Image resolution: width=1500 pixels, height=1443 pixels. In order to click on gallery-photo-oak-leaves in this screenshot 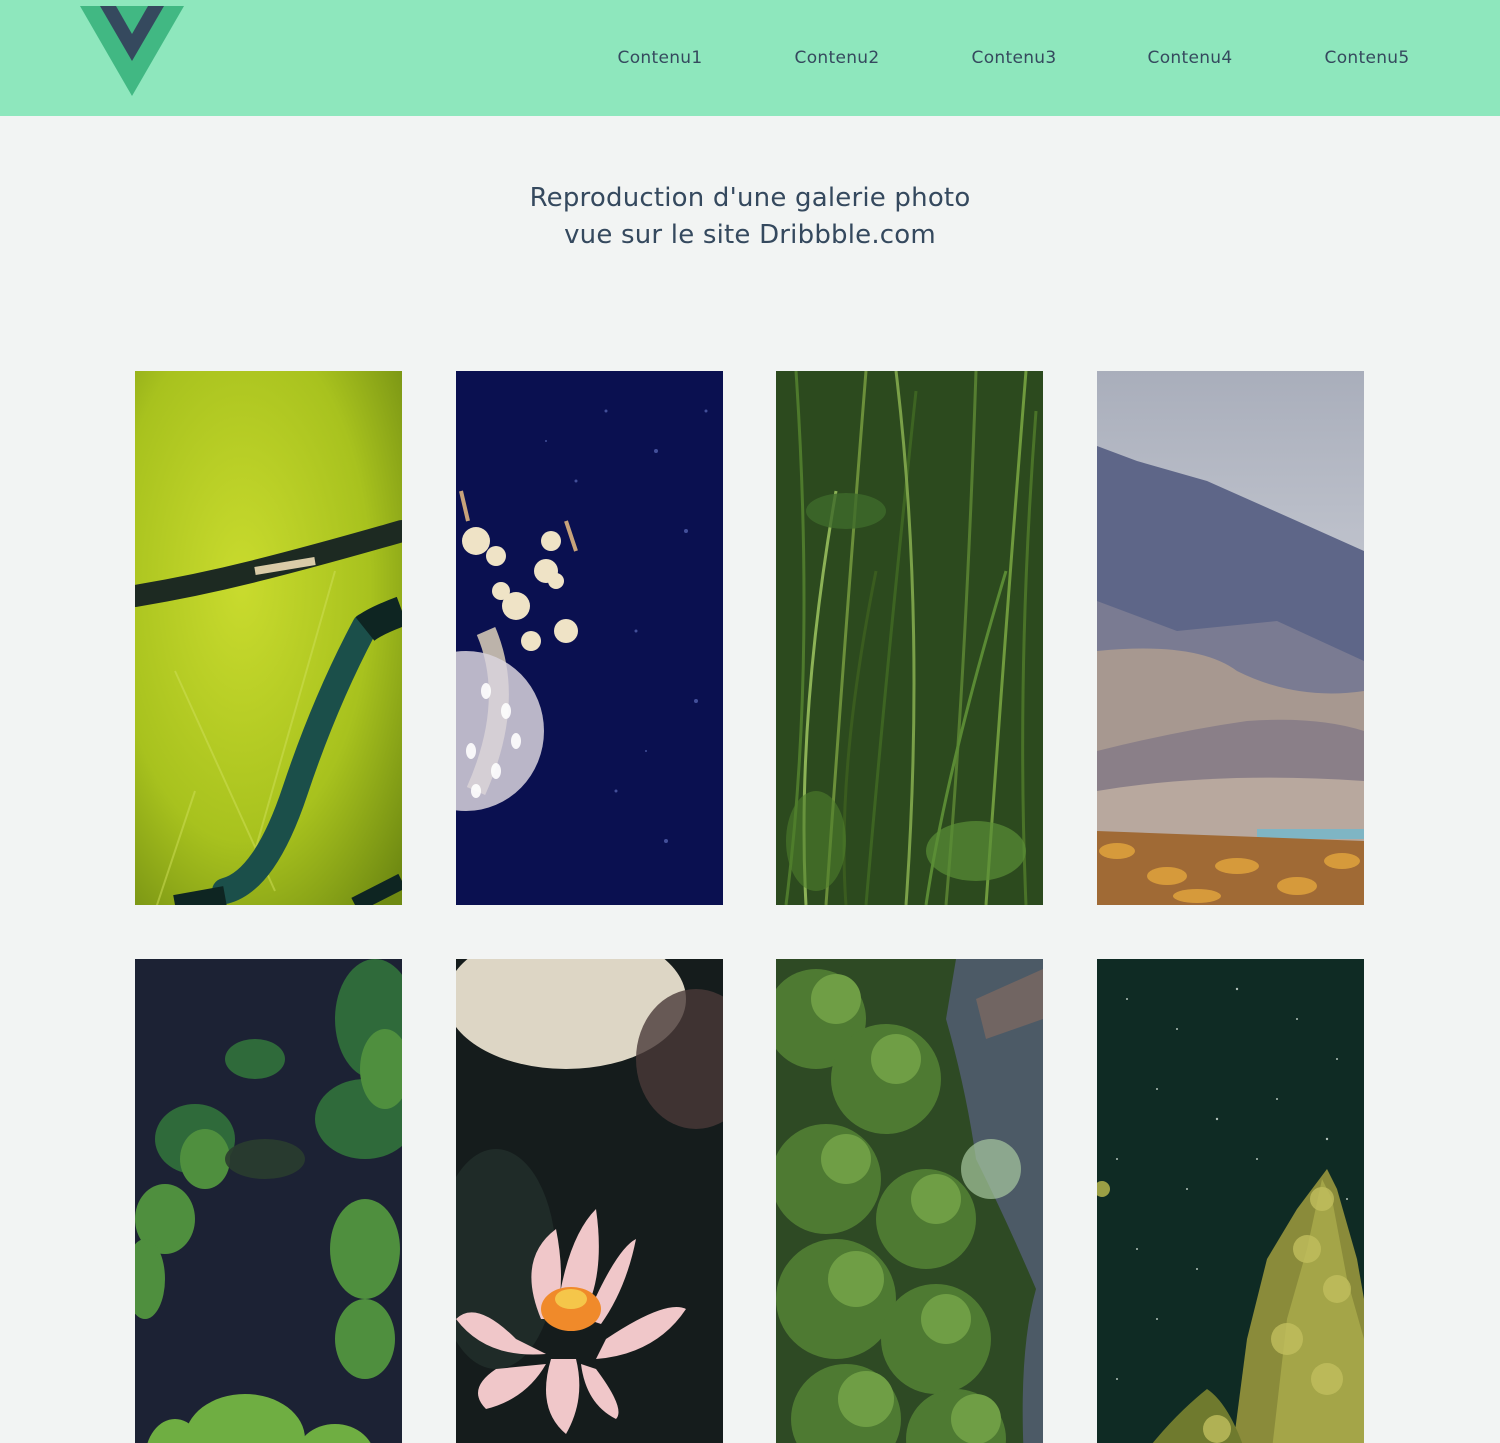, I will do `click(268, 1201)`.